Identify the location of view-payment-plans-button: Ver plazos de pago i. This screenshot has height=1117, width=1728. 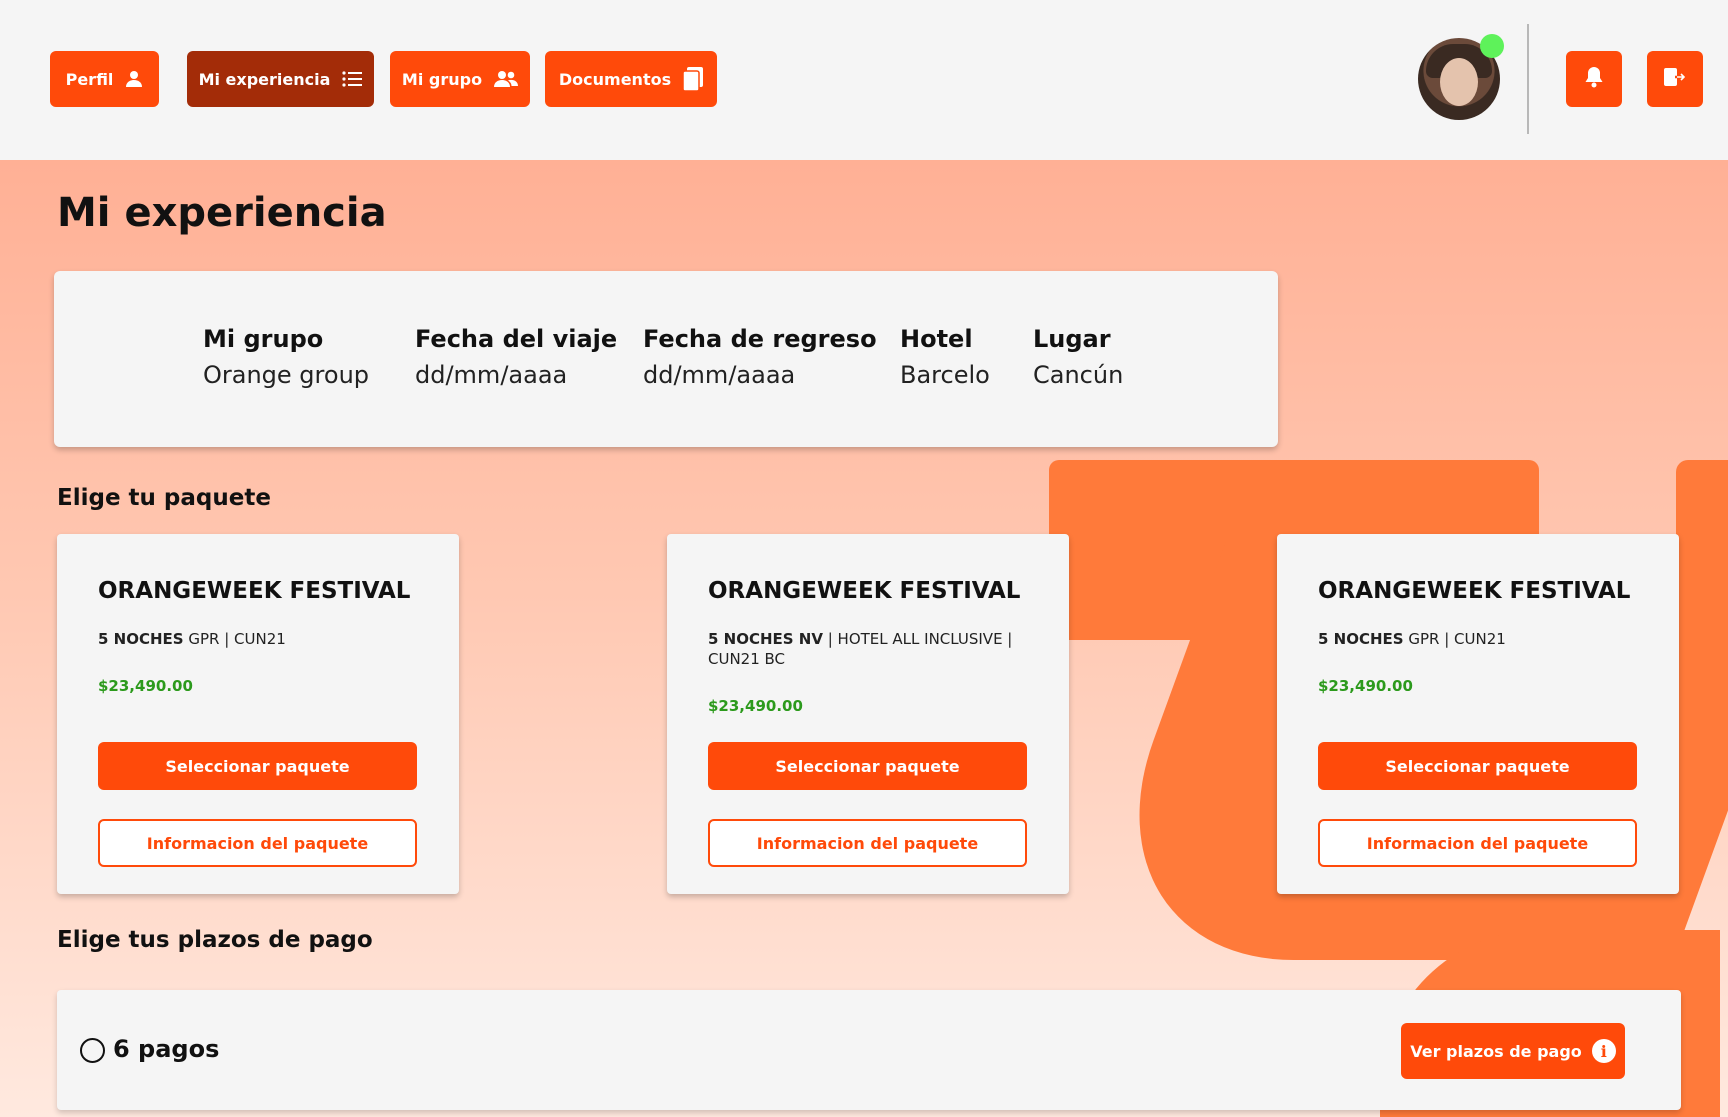
(1513, 1051).